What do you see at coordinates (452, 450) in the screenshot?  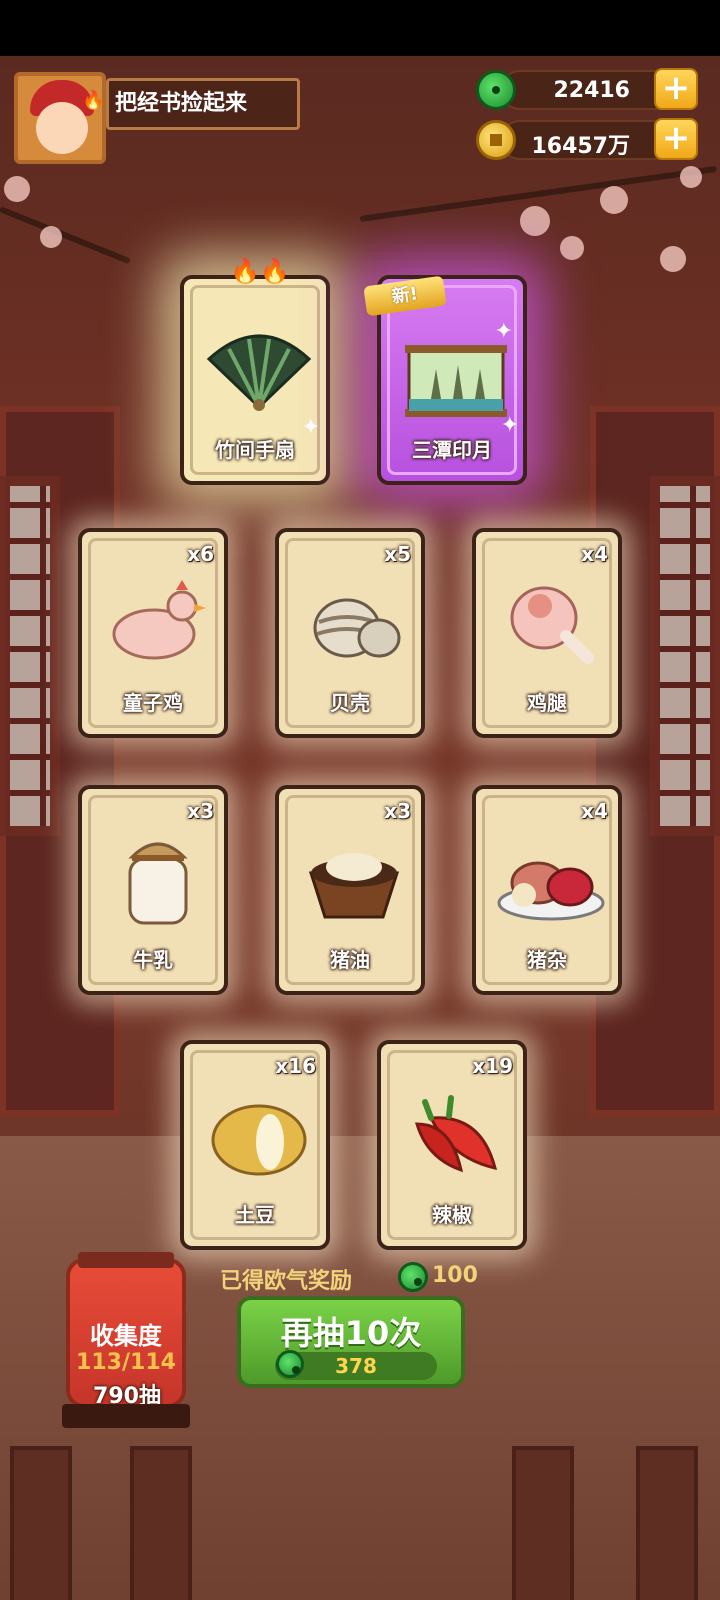 I see `card-name: 三潭印月` at bounding box center [452, 450].